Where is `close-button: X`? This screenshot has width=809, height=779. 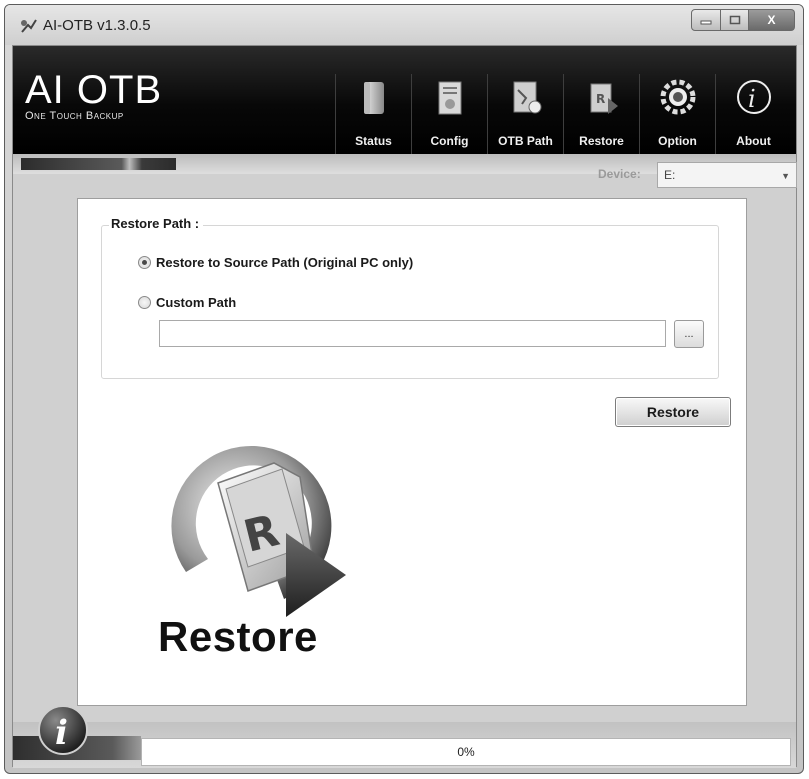 close-button: X is located at coordinates (772, 20).